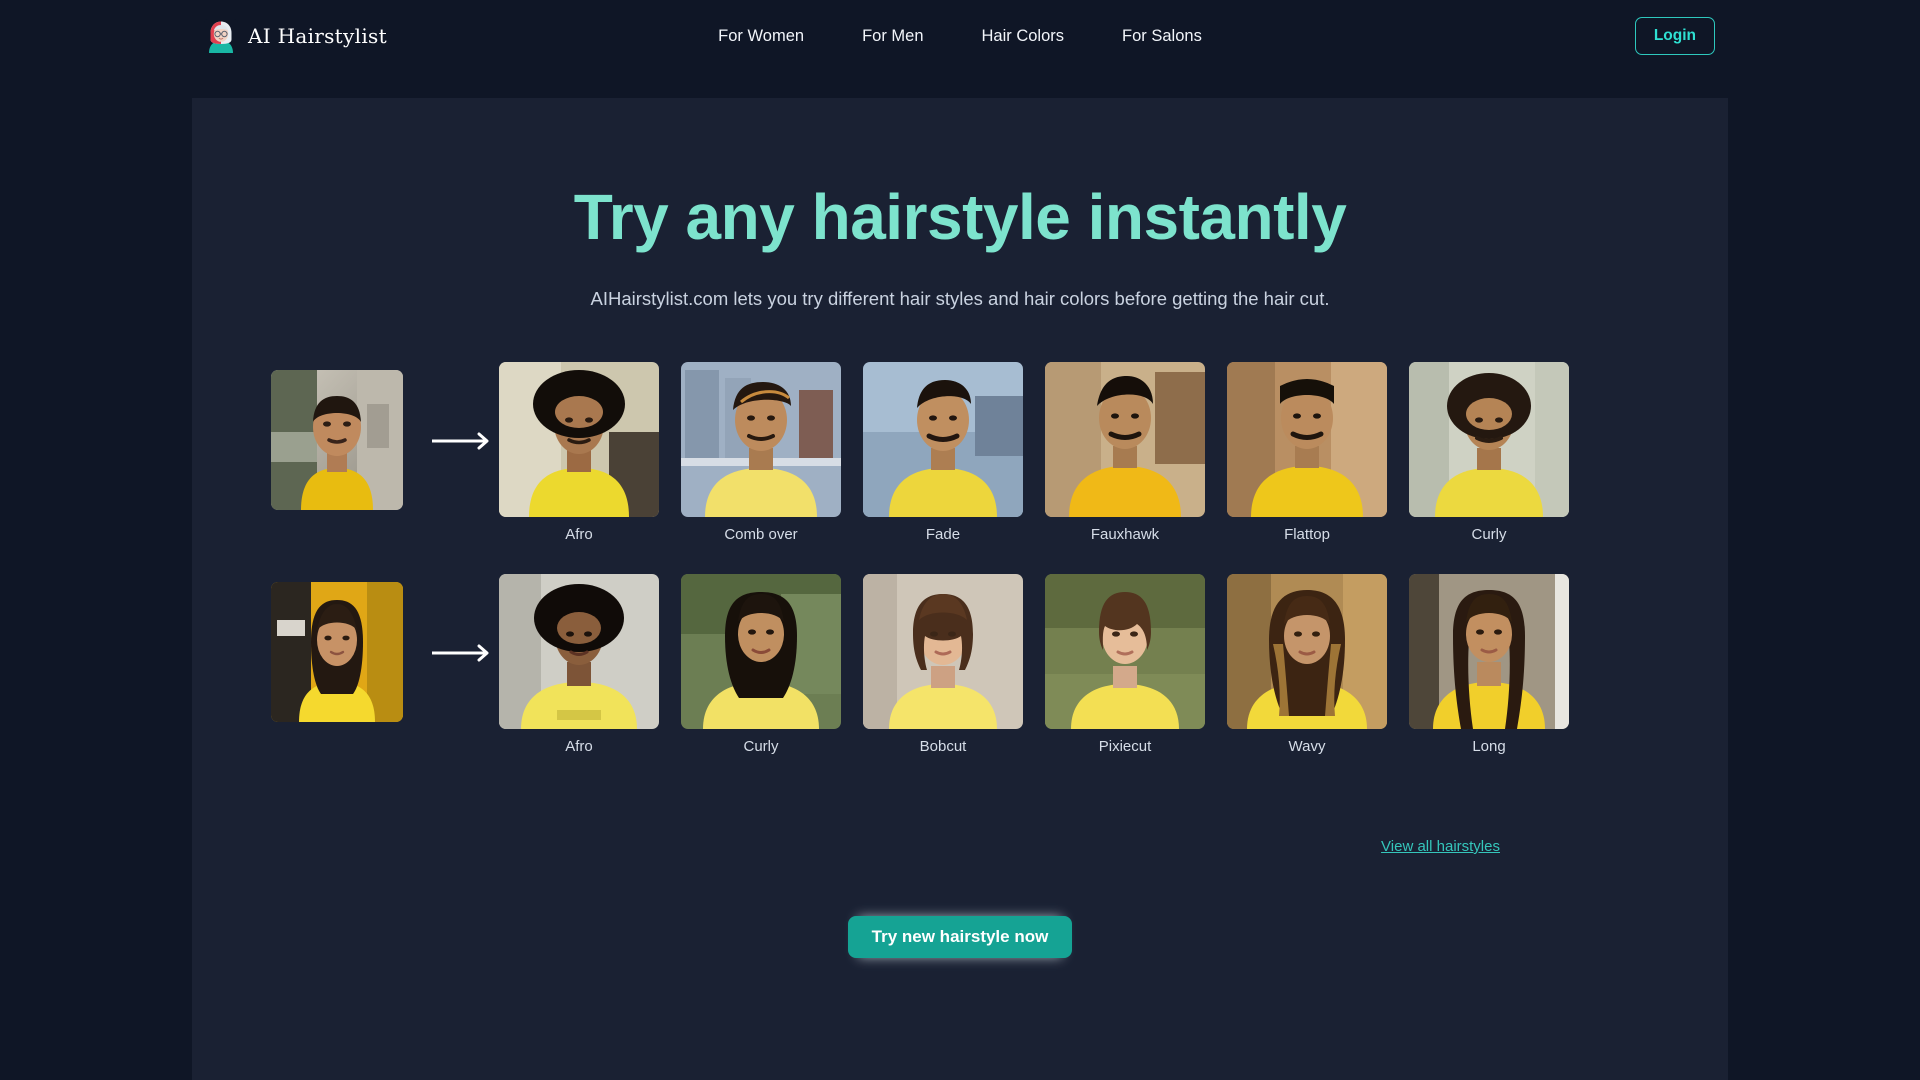  I want to click on hairstyle-label: Wavy, so click(1307, 746).